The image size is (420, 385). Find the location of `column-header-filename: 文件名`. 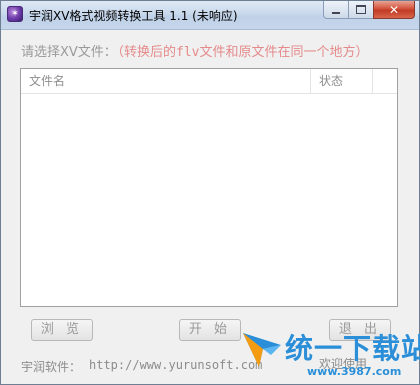

column-header-filename: 文件名 is located at coordinates (166, 81).